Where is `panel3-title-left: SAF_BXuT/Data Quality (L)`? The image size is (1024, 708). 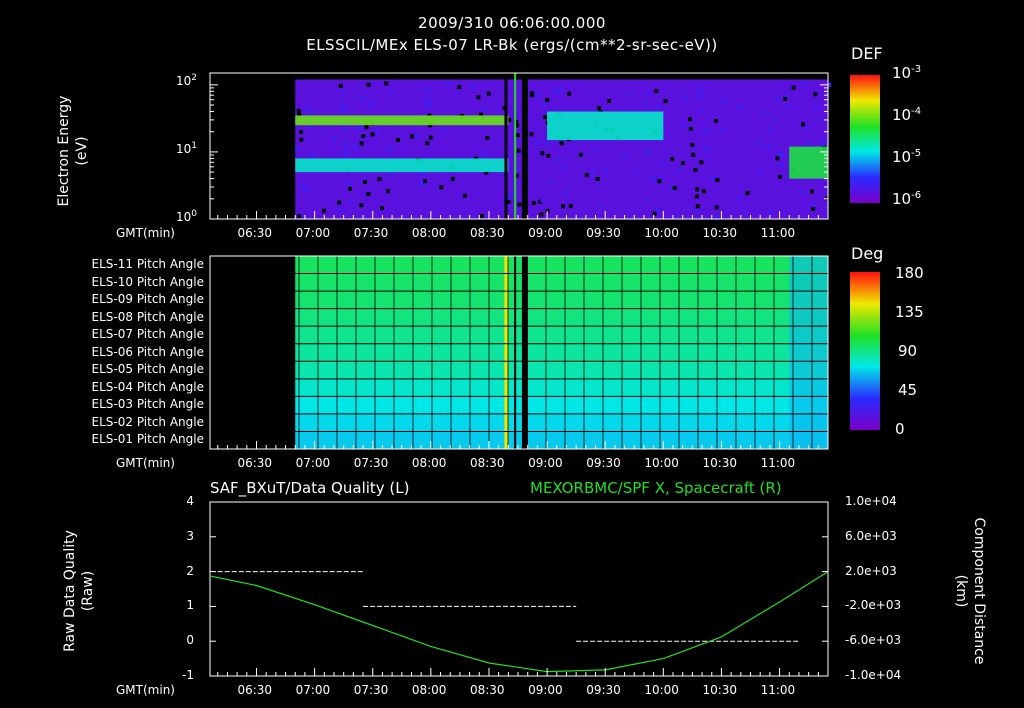
panel3-title-left: SAF_BXuT/Data Quality (L) is located at coordinates (310, 488).